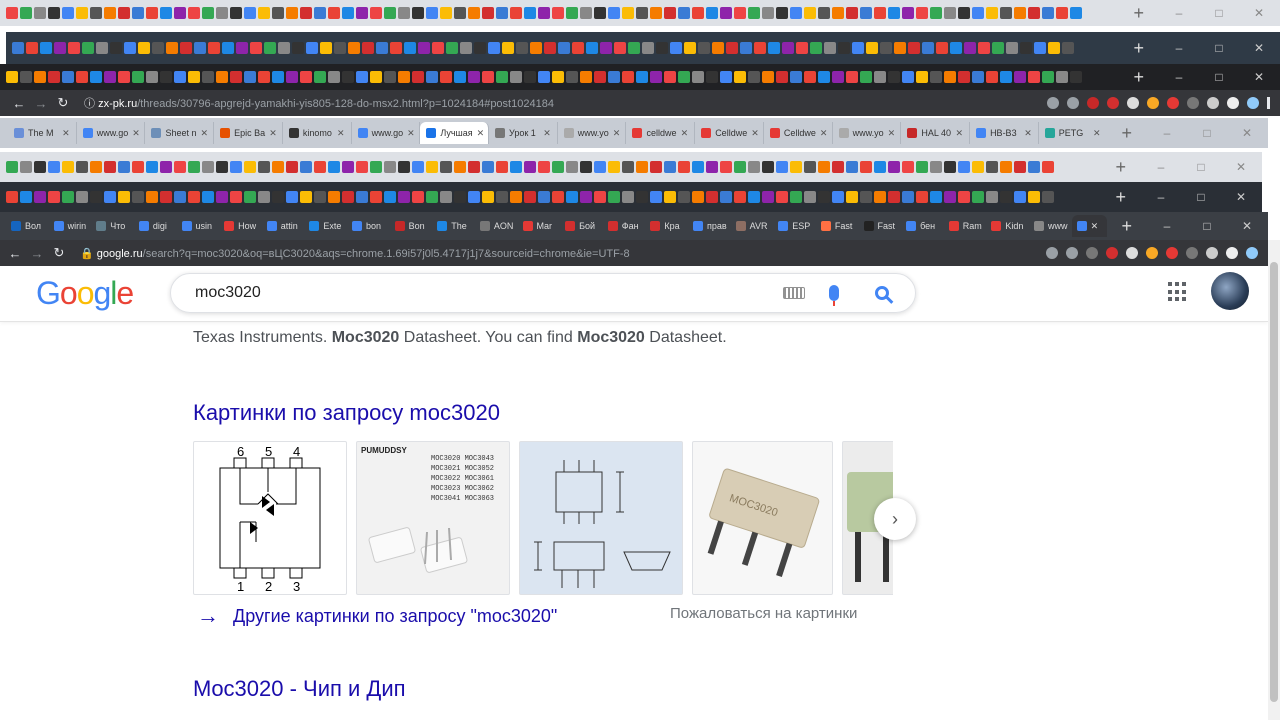 This screenshot has height=720, width=1280. Describe the element at coordinates (368, 226) in the screenshot. I see `browser-tab: bon` at that location.